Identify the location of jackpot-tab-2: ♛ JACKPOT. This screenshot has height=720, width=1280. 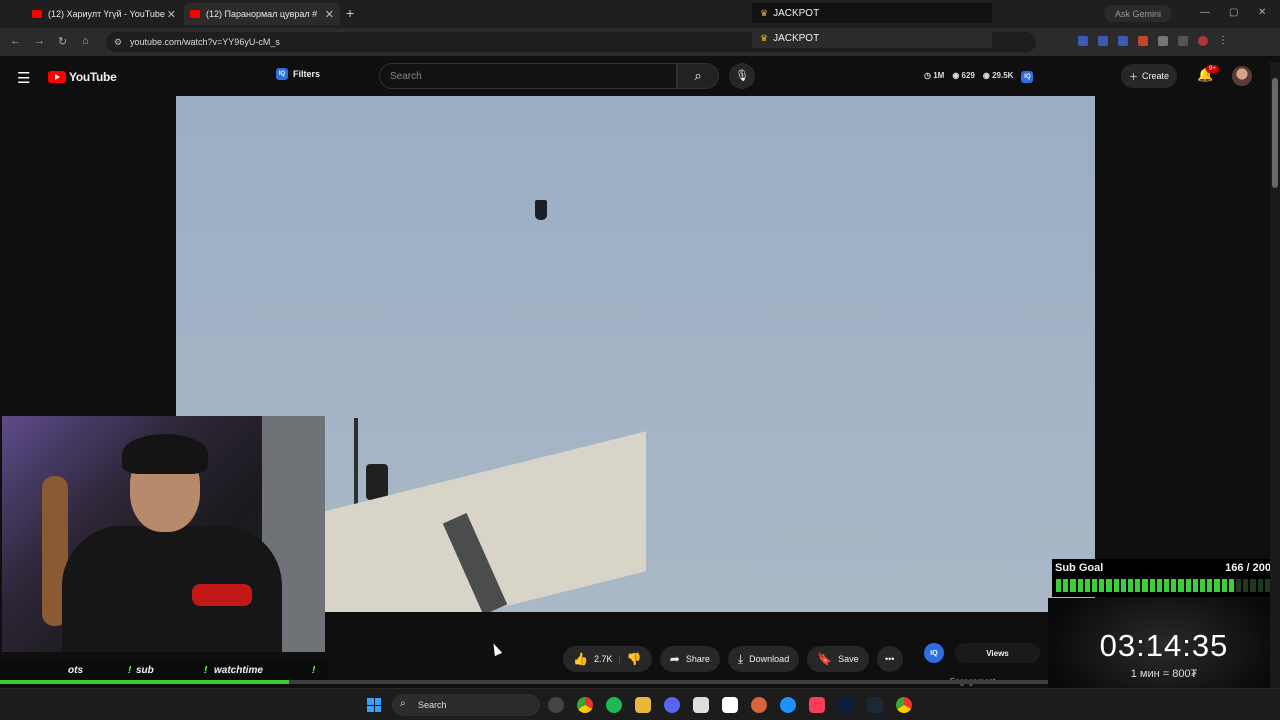
(872, 38).